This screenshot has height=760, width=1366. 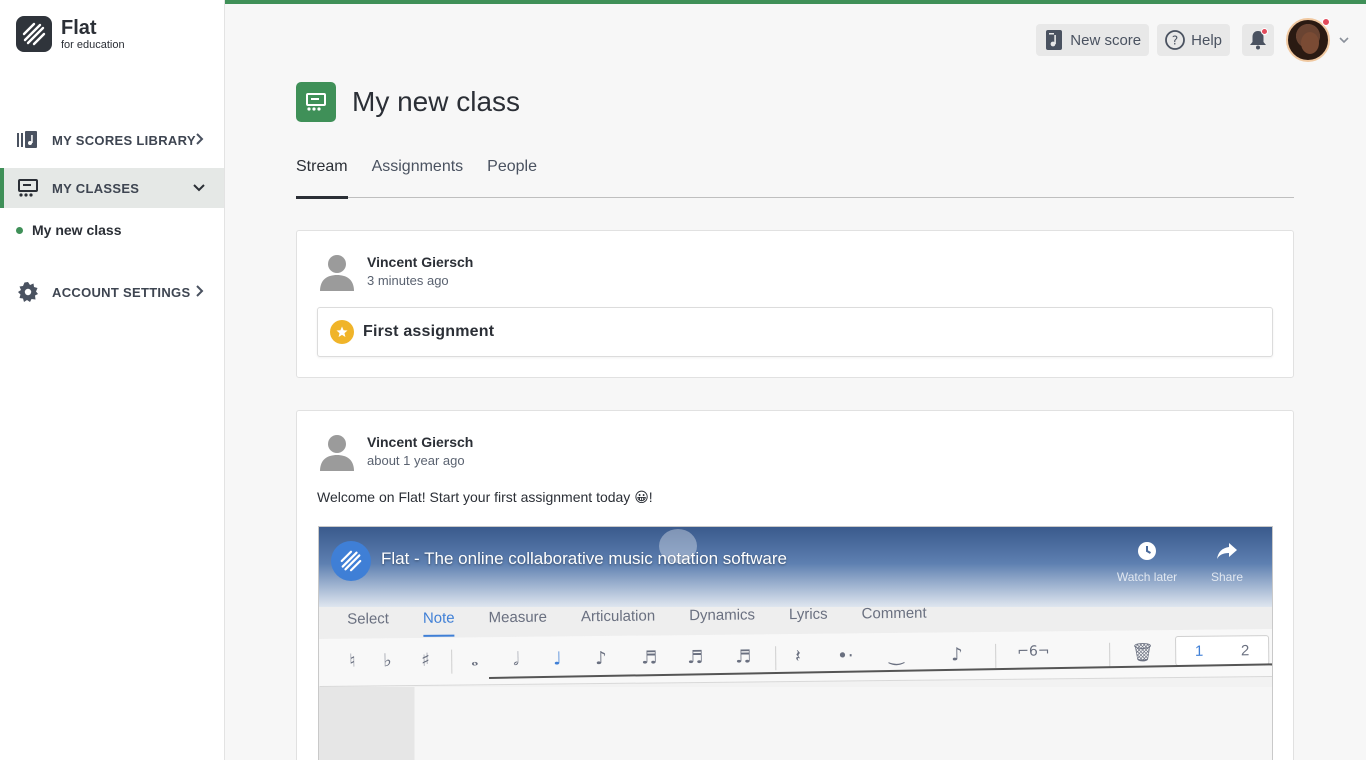 I want to click on 64th-note-icon: ♬, so click(x=743, y=657).